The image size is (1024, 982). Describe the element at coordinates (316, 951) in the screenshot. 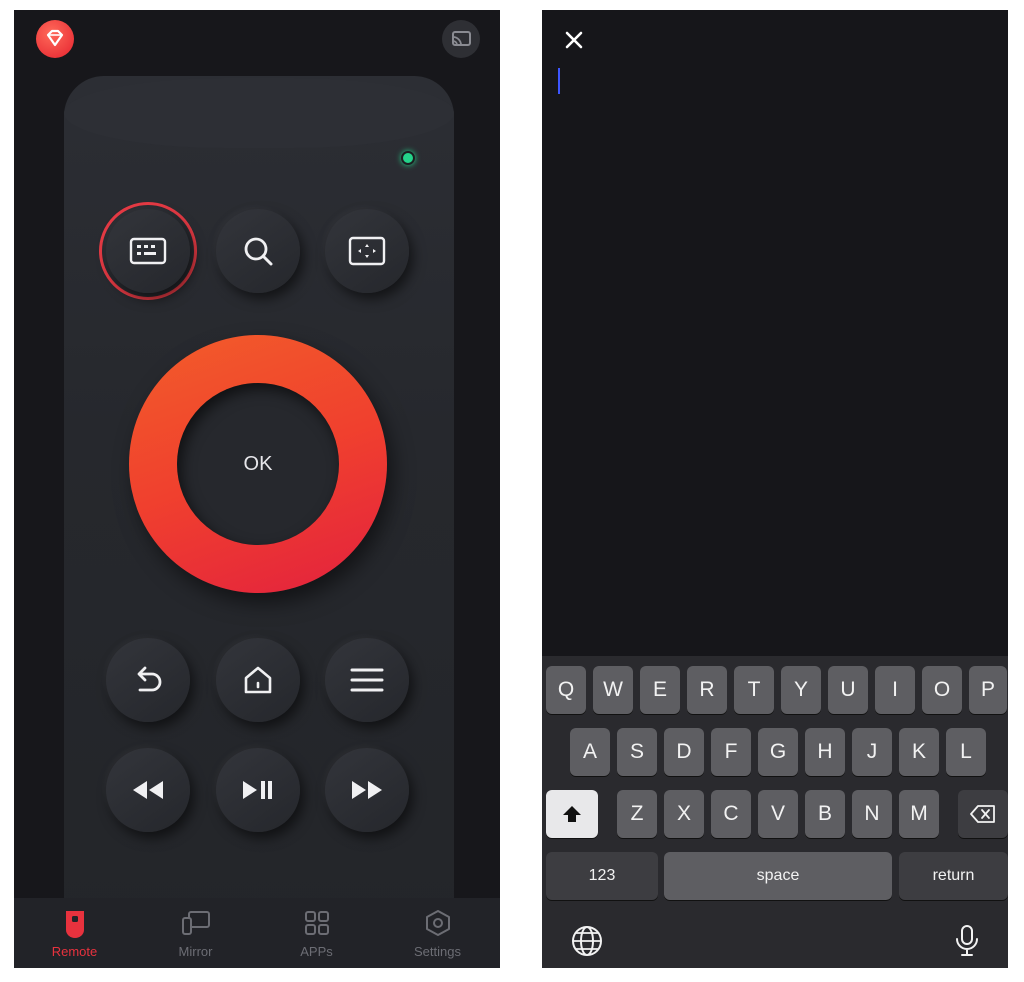

I see `nav-label-apps: APPs` at that location.